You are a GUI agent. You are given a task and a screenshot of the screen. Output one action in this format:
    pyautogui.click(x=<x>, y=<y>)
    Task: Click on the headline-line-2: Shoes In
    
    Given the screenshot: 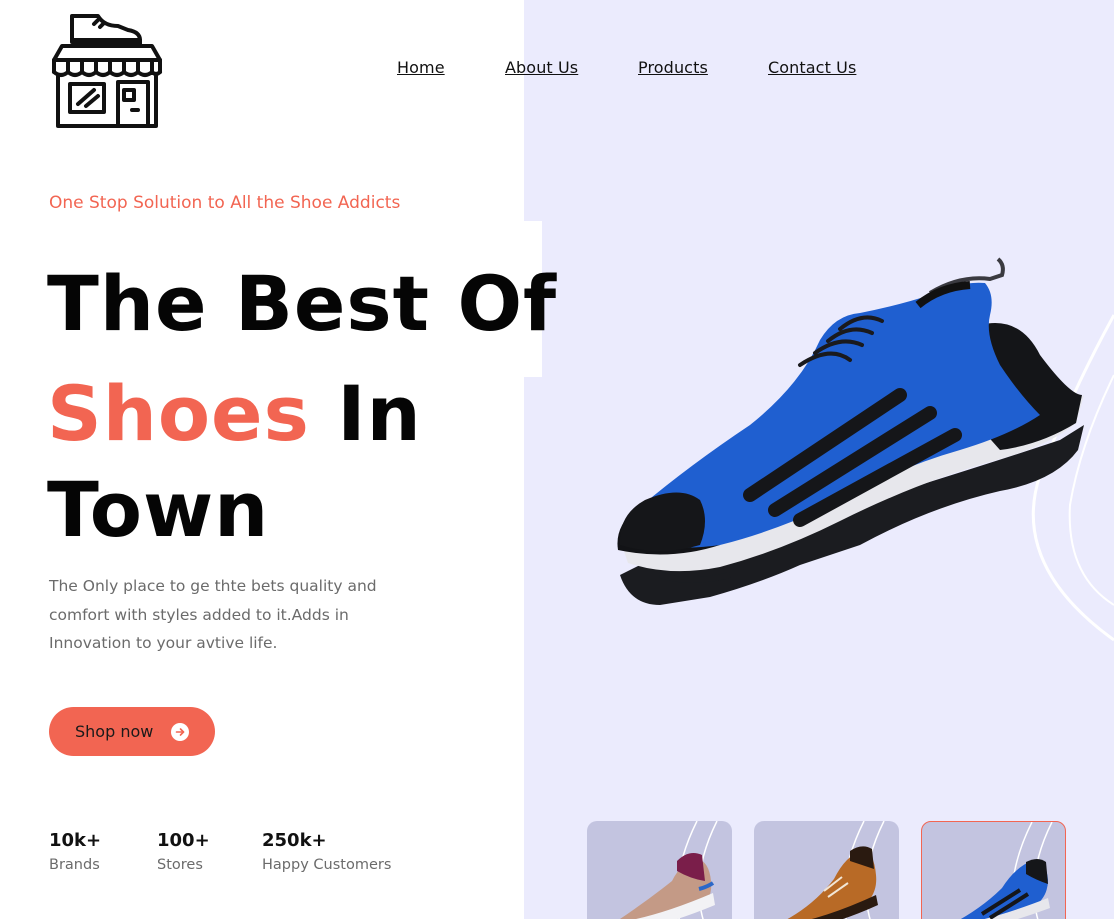 What is the action you would take?
    pyautogui.click(x=234, y=414)
    